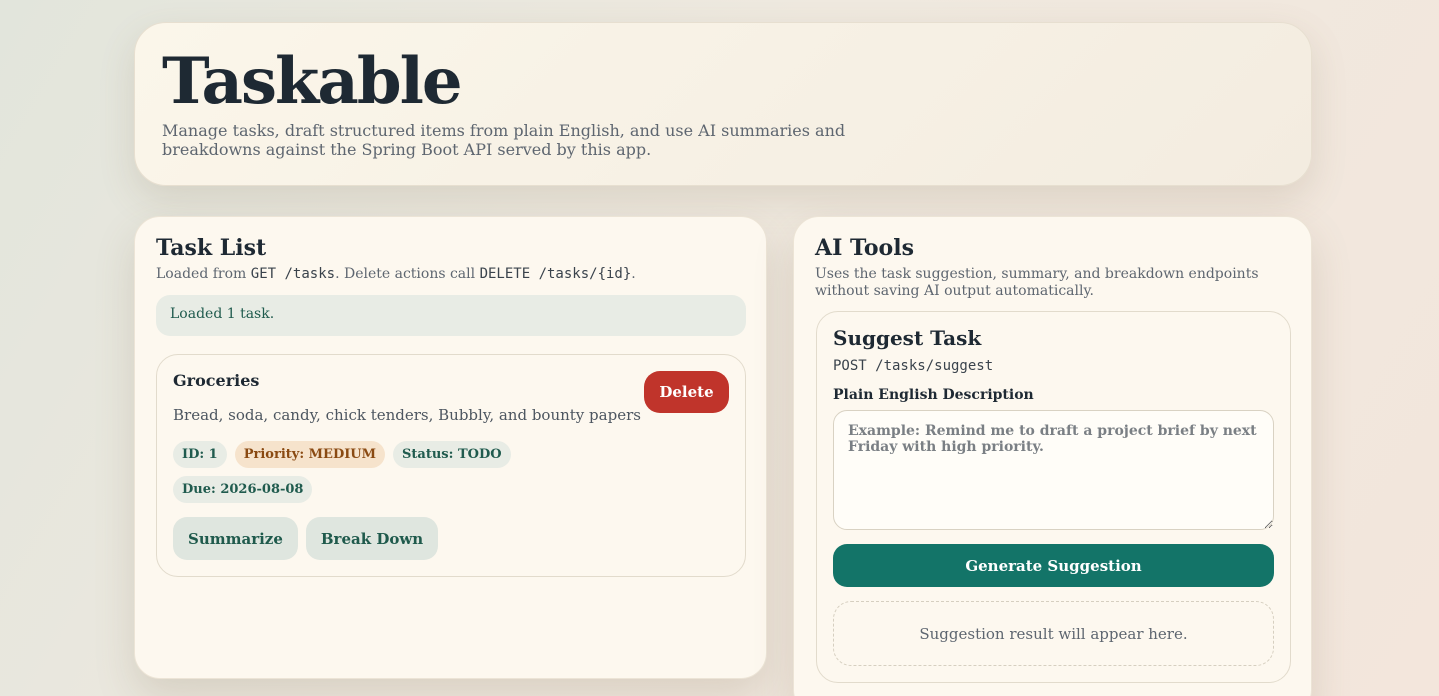 This screenshot has height=696, width=1439. I want to click on get-endpoint: GET /tasks, so click(293, 274).